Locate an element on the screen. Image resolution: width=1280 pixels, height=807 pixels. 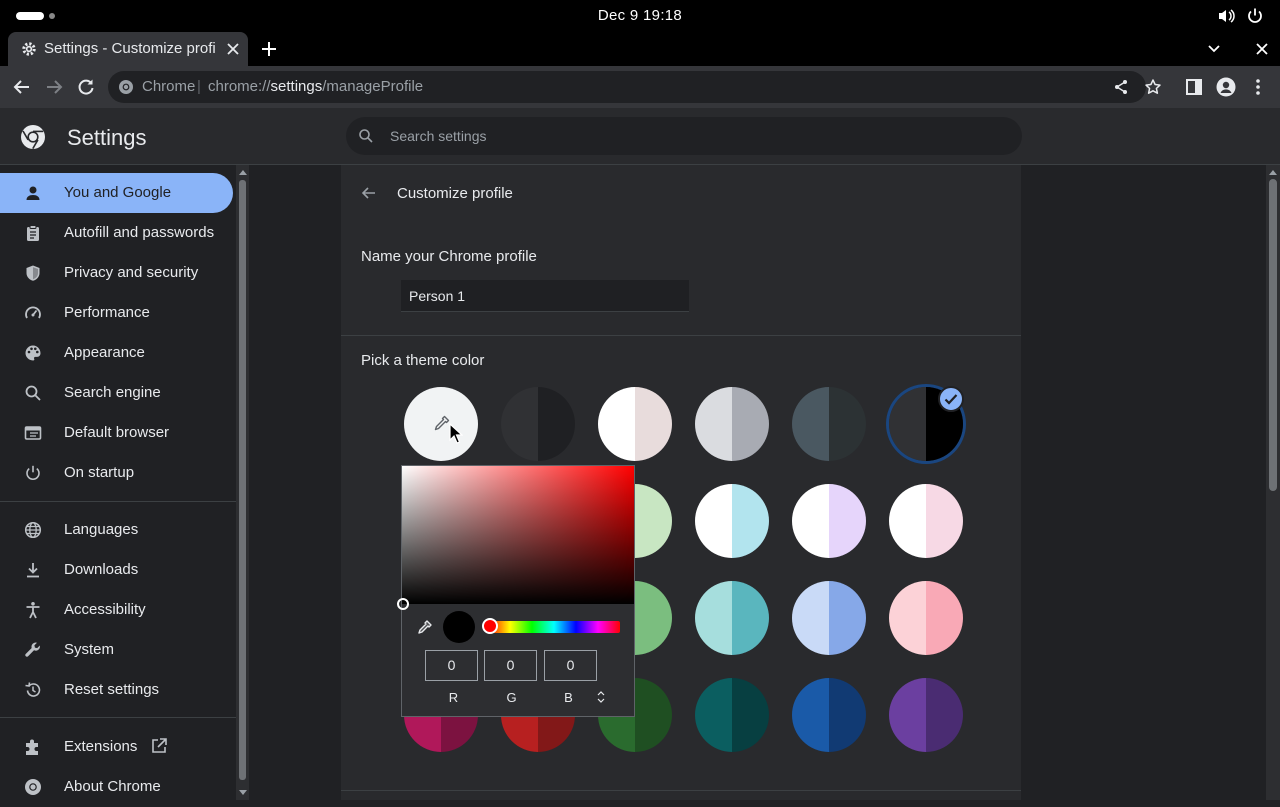
color-picker-popup: 0 0 0 R G B is located at coordinates (516, 591).